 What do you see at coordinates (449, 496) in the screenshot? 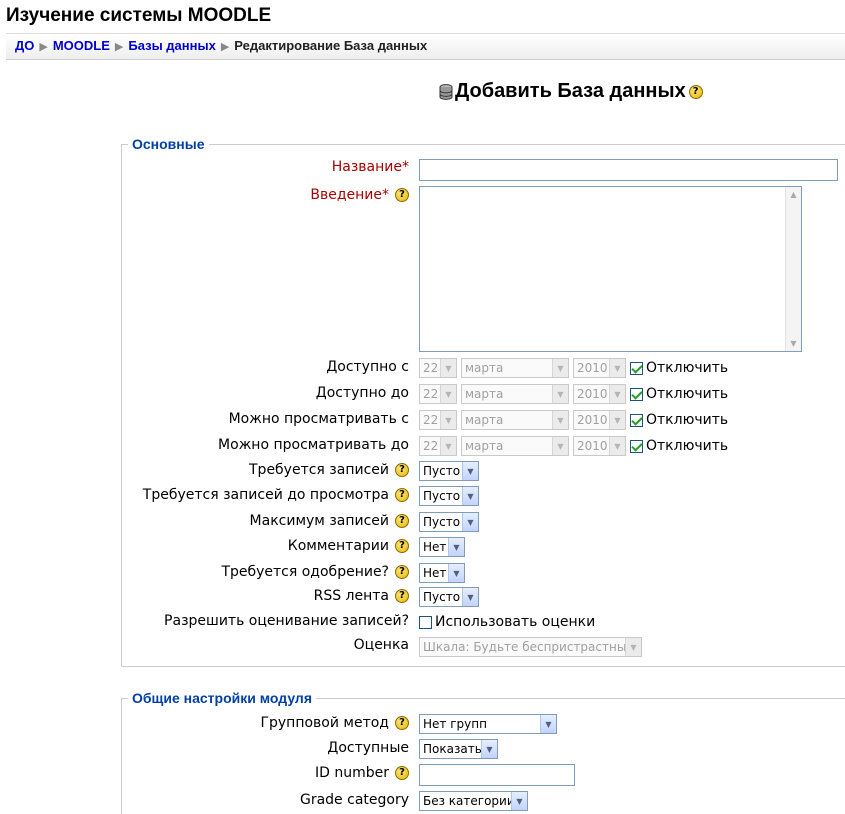
I see `required-entries-view-select: Пусто ▼` at bounding box center [449, 496].